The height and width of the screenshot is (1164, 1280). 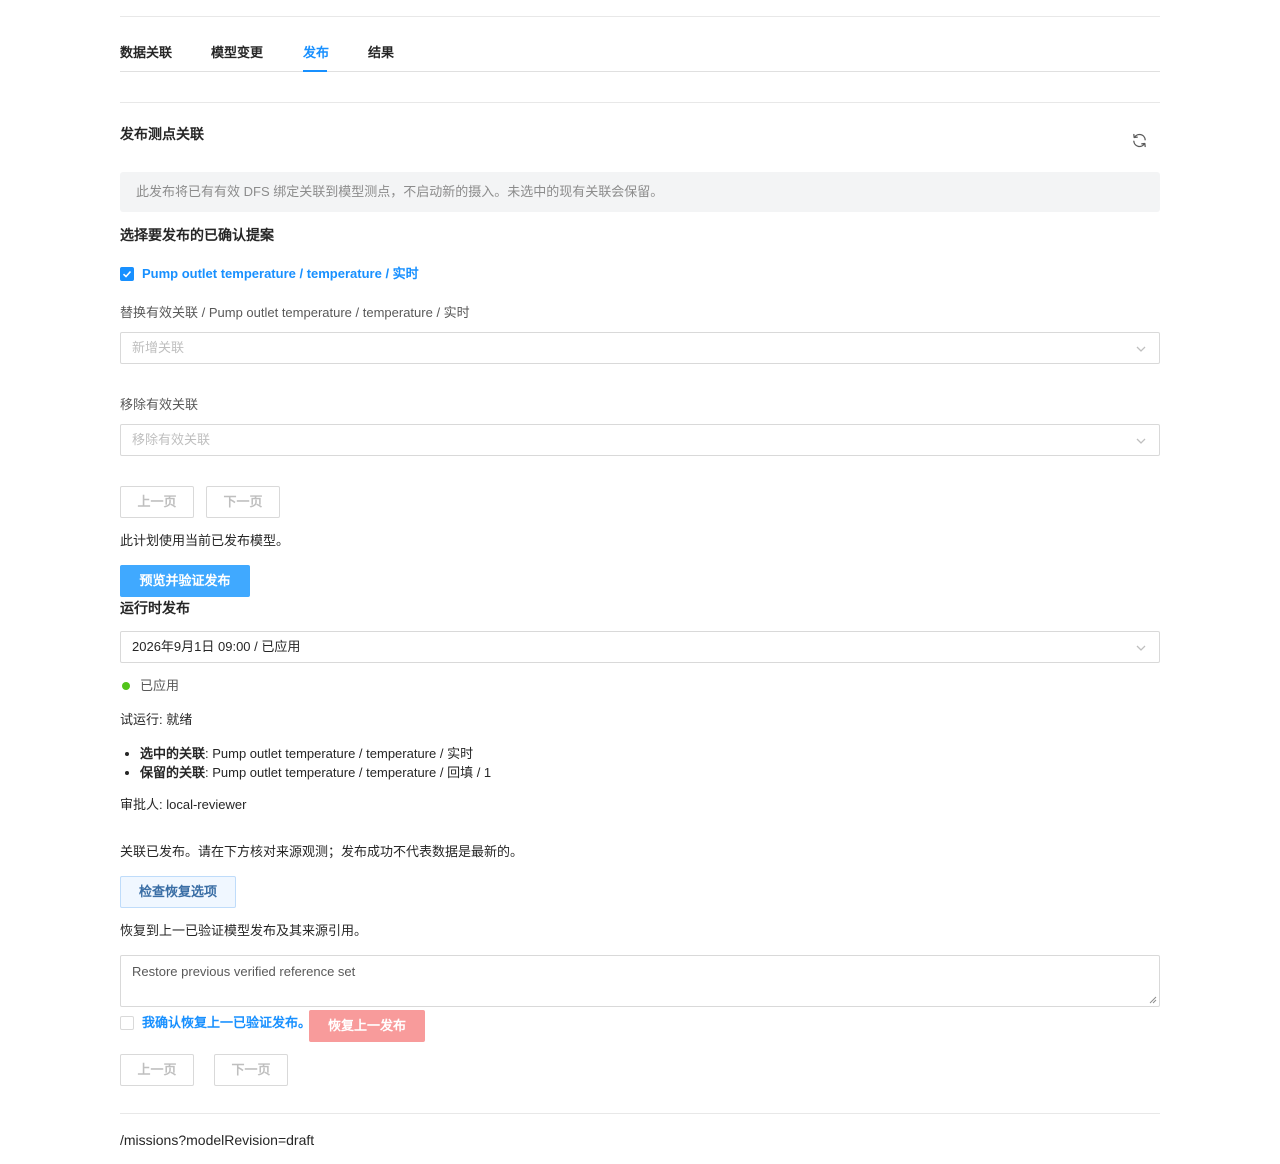 What do you see at coordinates (217, 1140) in the screenshot?
I see `footer-path: /missions?modelRevision=draft` at bounding box center [217, 1140].